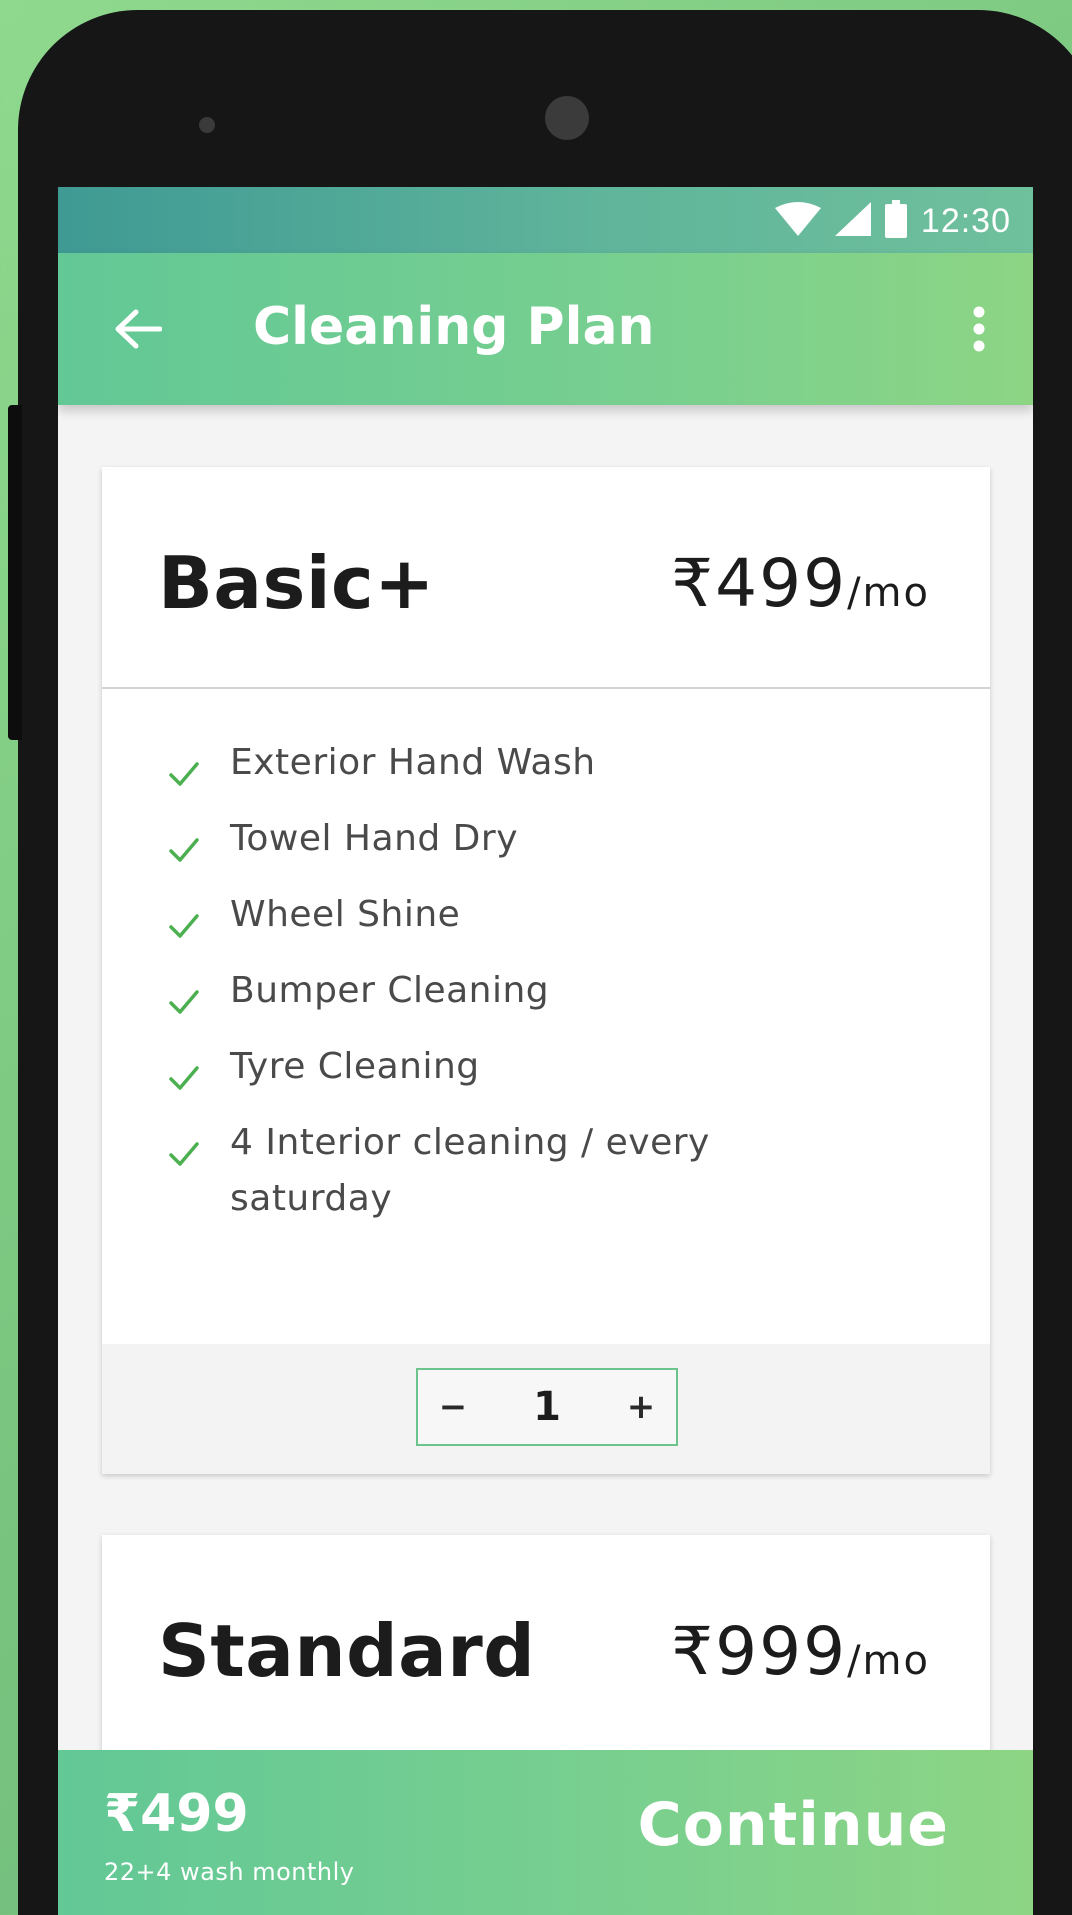 This screenshot has width=1072, height=1915. Describe the element at coordinates (176, 1814) in the screenshot. I see `total-price: ₹499` at that location.